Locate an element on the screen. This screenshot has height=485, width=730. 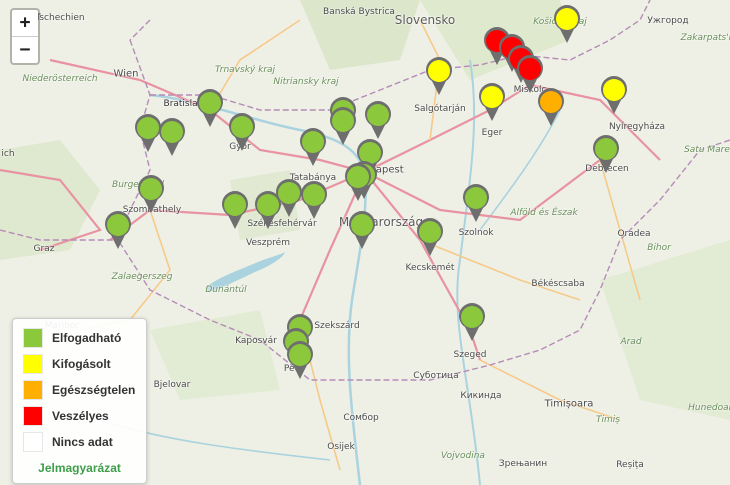
place-label: Niederösterreich is located at coordinates (60, 79).